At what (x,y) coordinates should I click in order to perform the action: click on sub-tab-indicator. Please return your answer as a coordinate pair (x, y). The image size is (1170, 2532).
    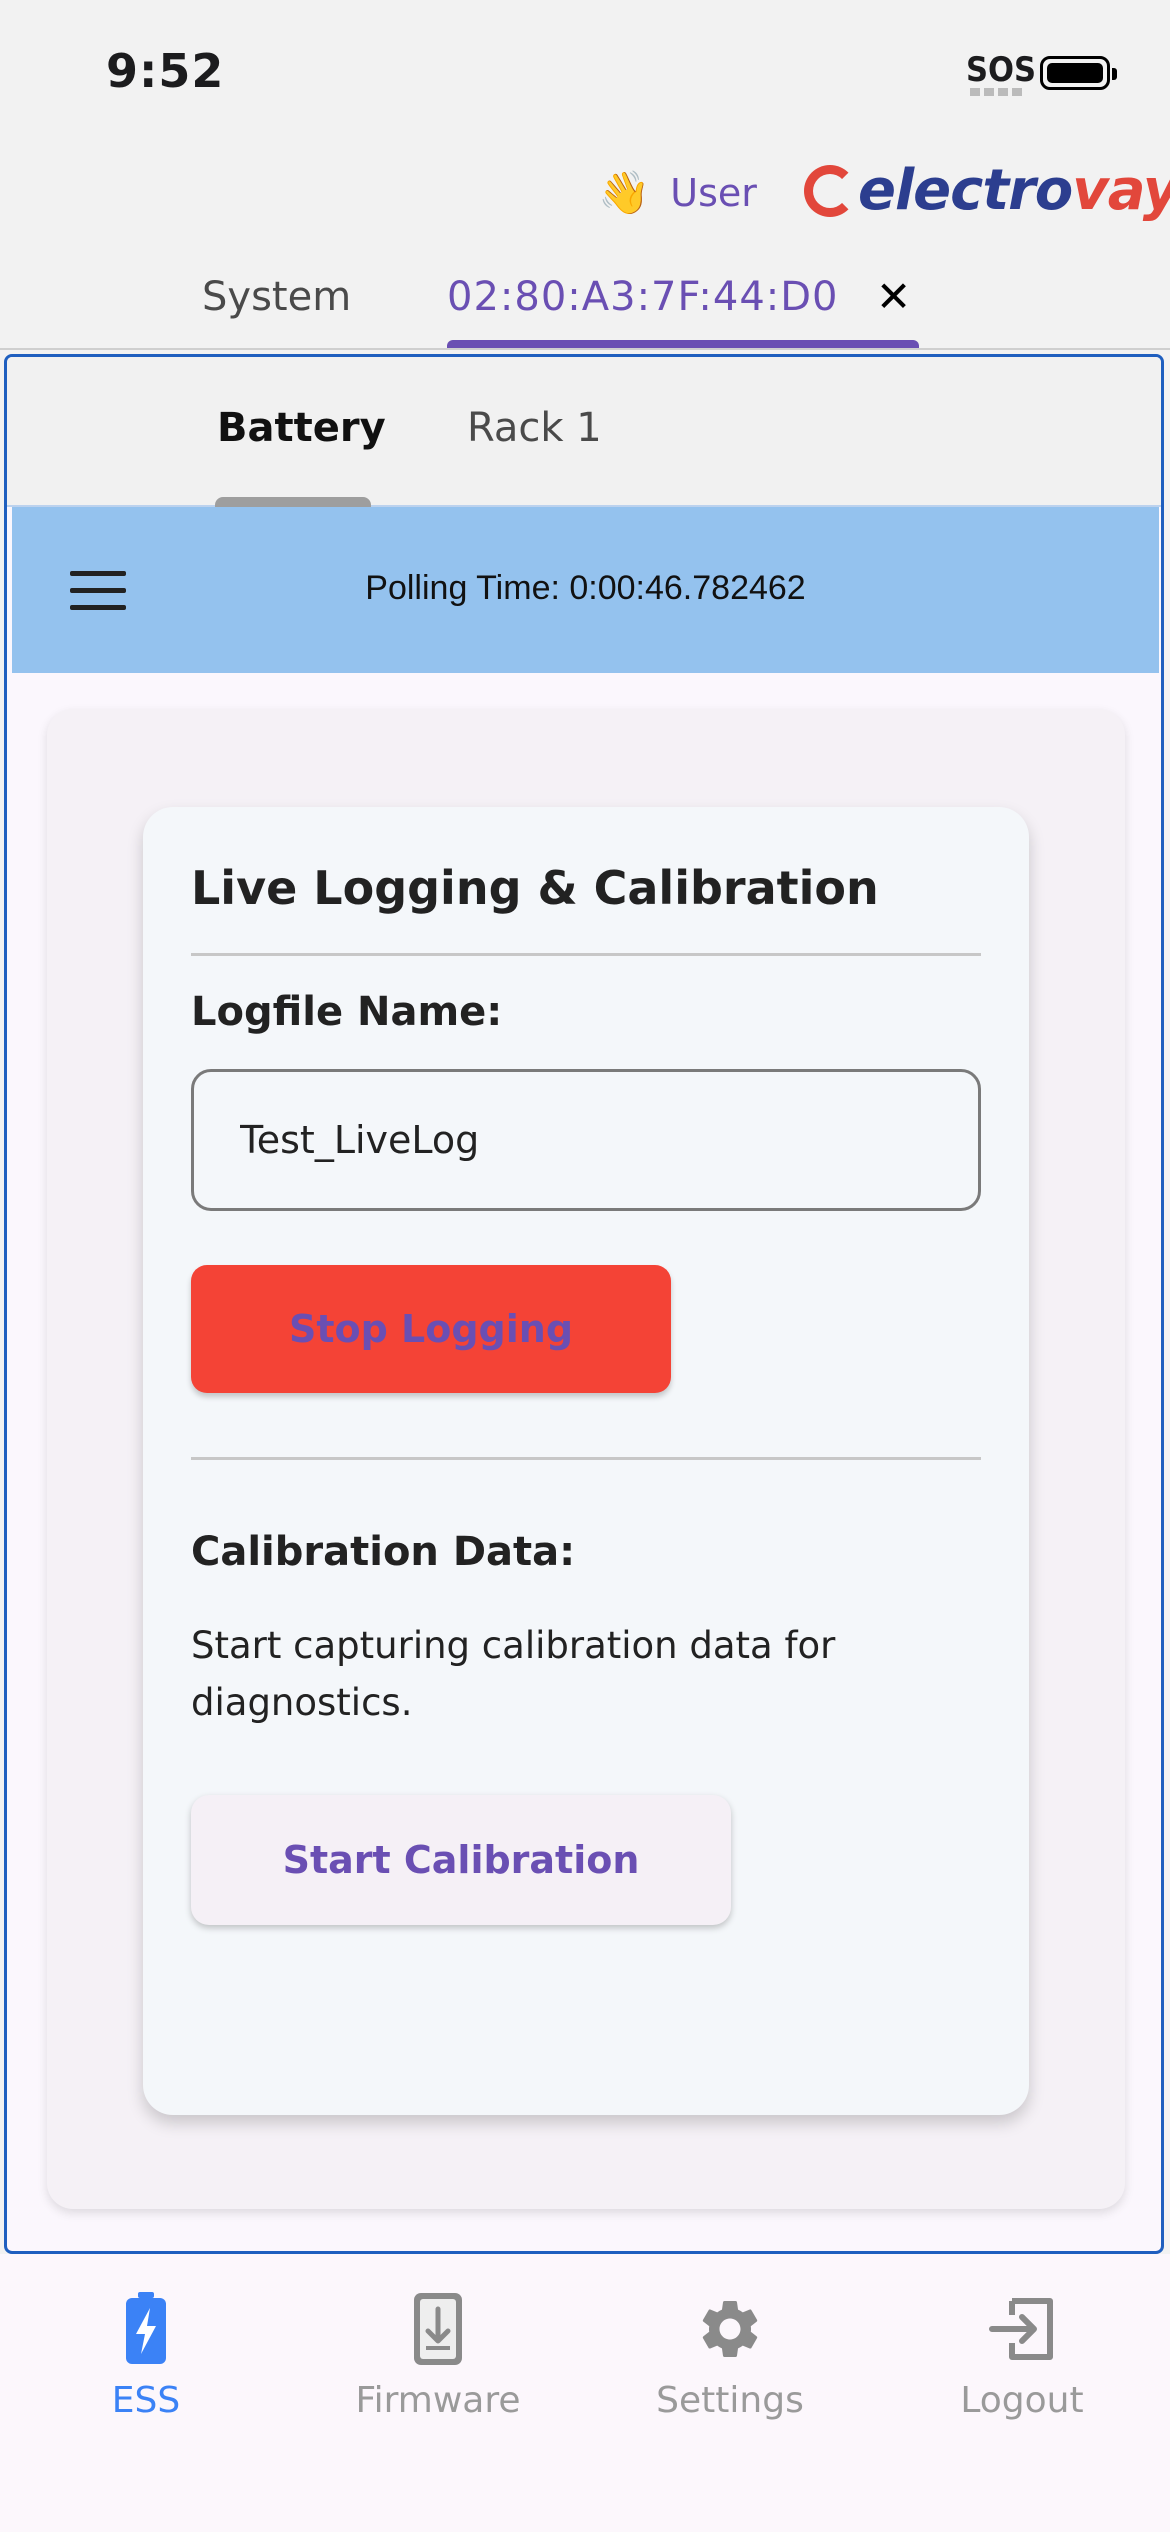
    Looking at the image, I should click on (293, 502).